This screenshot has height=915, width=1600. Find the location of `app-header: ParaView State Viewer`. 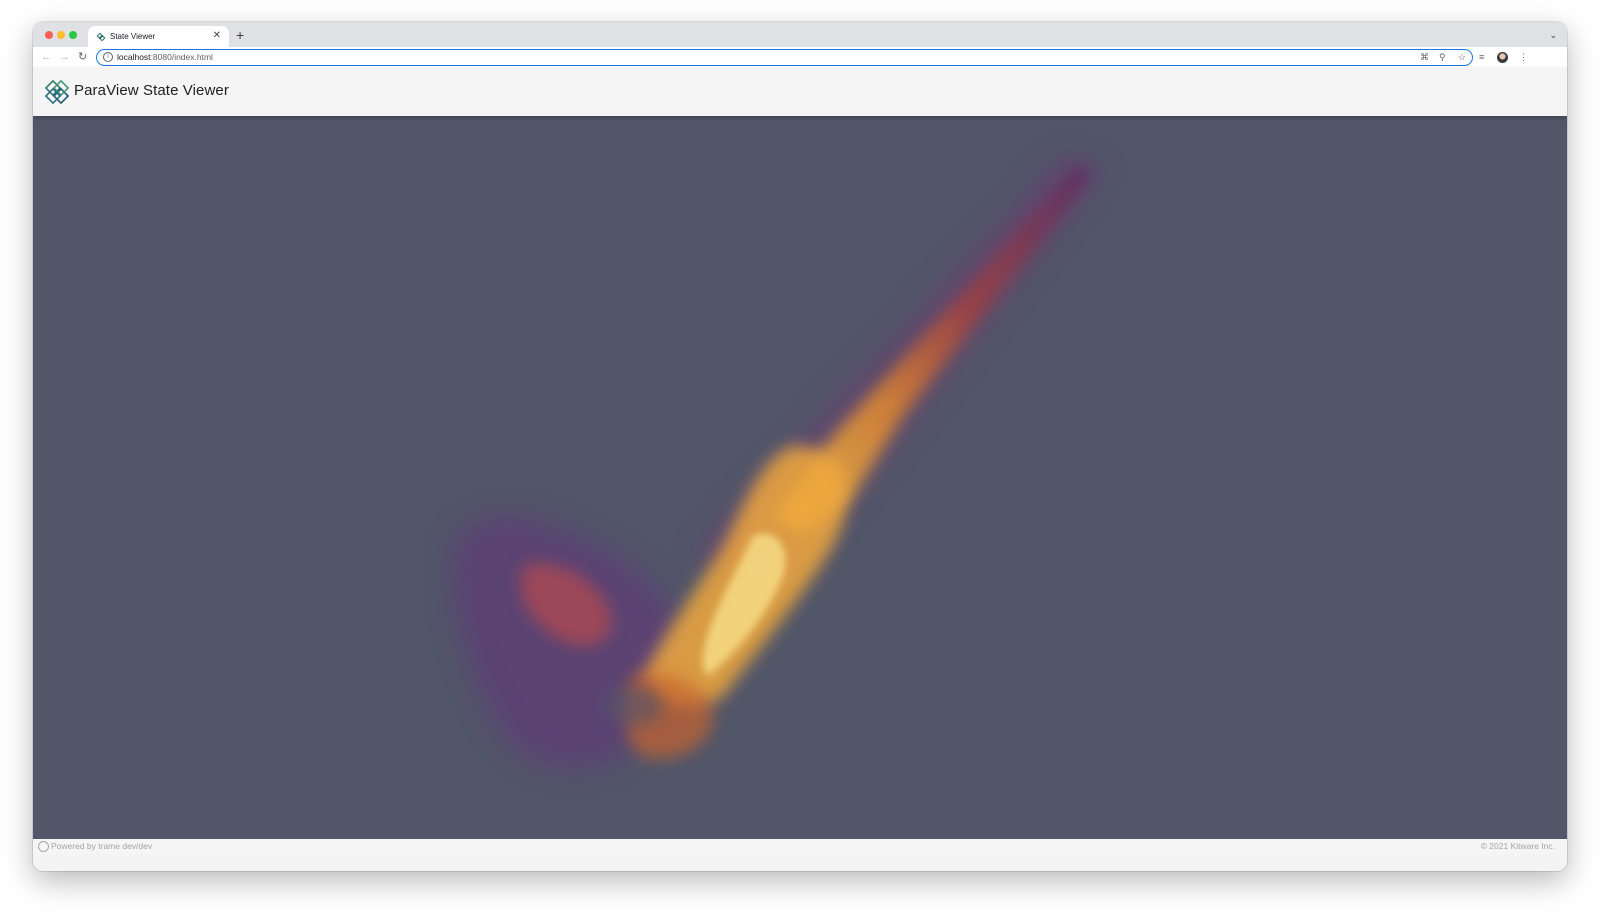

app-header: ParaView State Viewer is located at coordinates (800, 92).